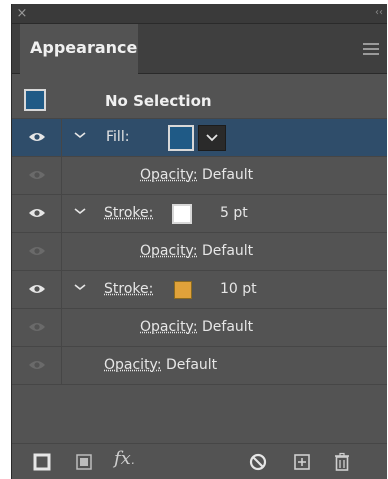 The image size is (388, 479). Describe the element at coordinates (199, 14) in the screenshot. I see `panel-title-bar: × ‹‹` at that location.